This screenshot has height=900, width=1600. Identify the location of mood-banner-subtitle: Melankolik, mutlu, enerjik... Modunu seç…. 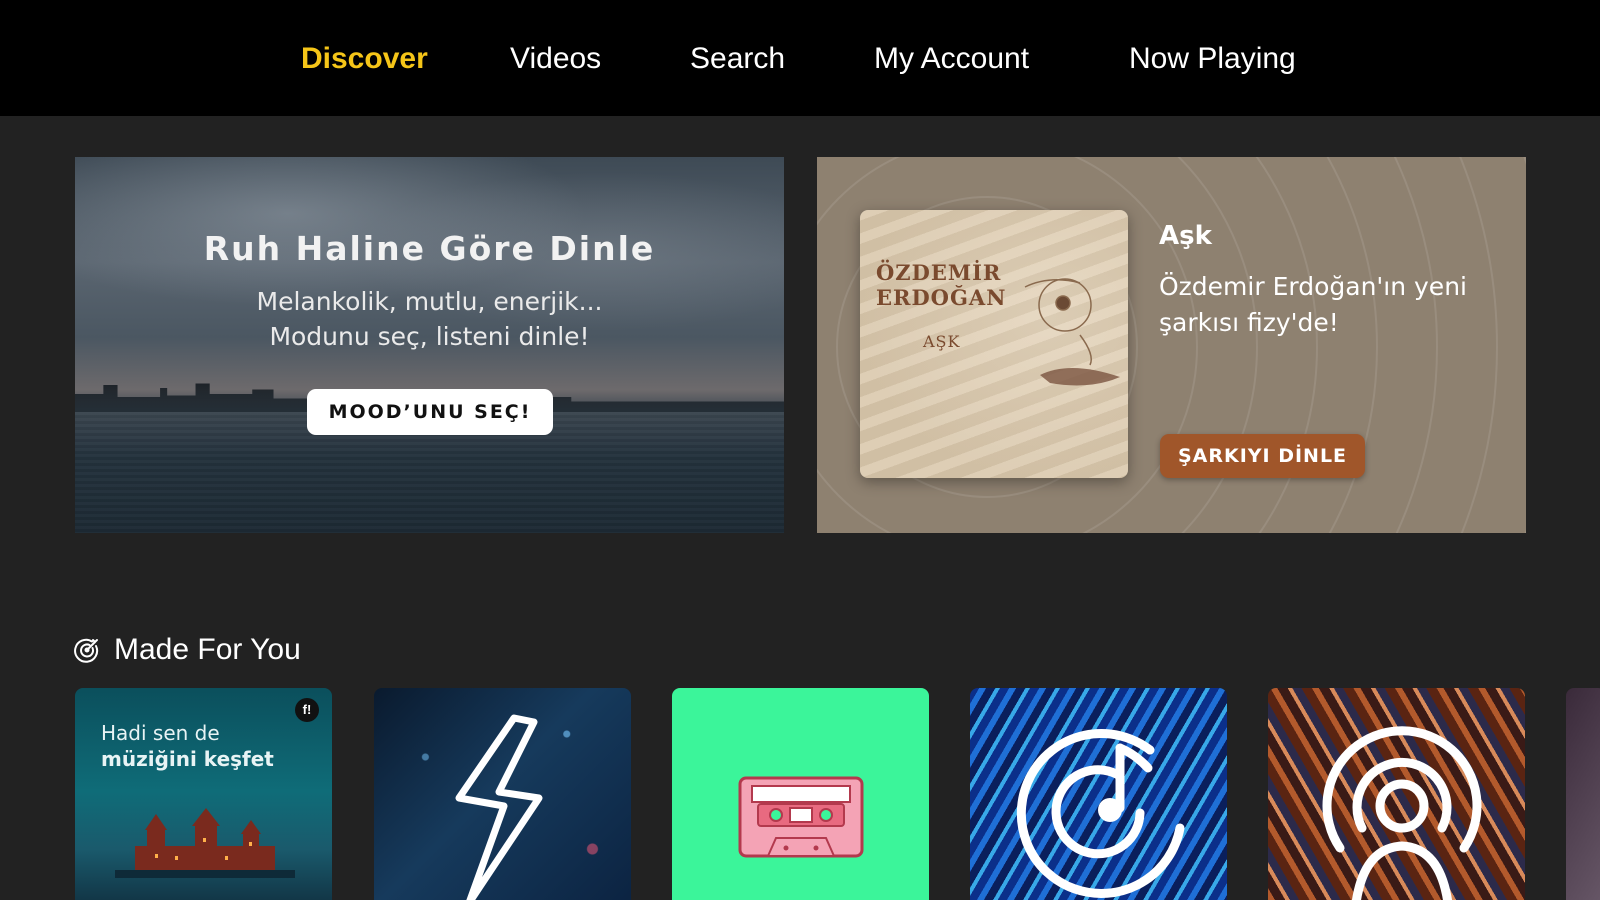
(429, 319).